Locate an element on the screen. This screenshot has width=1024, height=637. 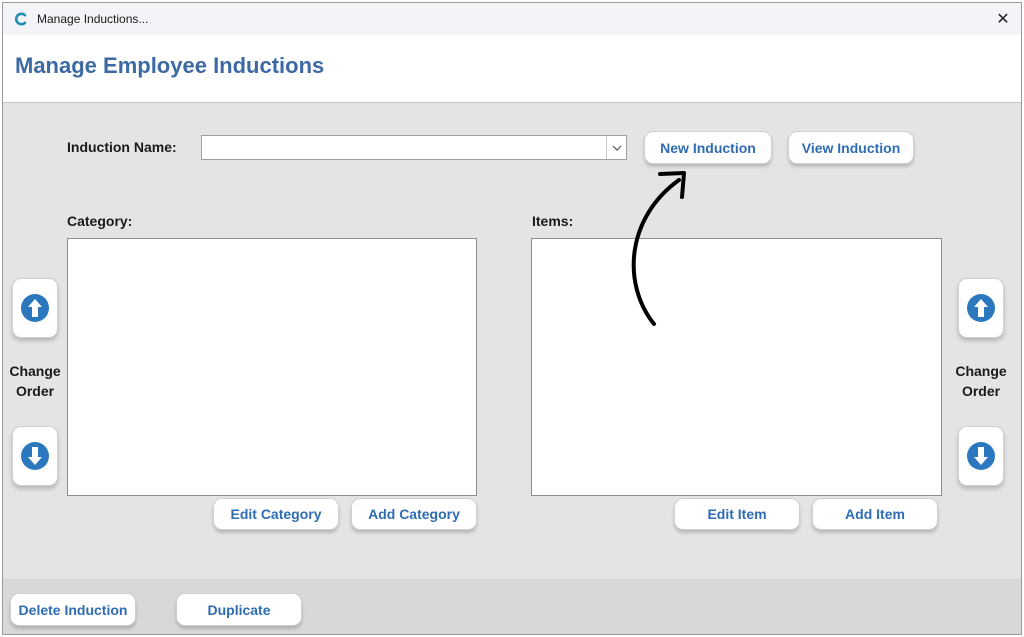
category-move-down-button is located at coordinates (35, 456).